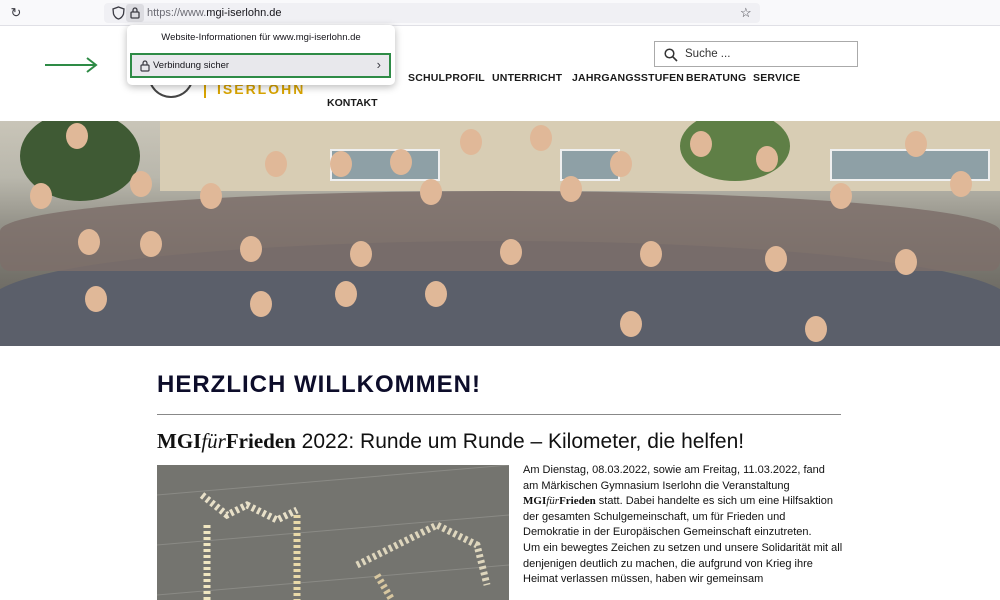 The width and height of the screenshot is (1000, 600). I want to click on divider, so click(499, 414).